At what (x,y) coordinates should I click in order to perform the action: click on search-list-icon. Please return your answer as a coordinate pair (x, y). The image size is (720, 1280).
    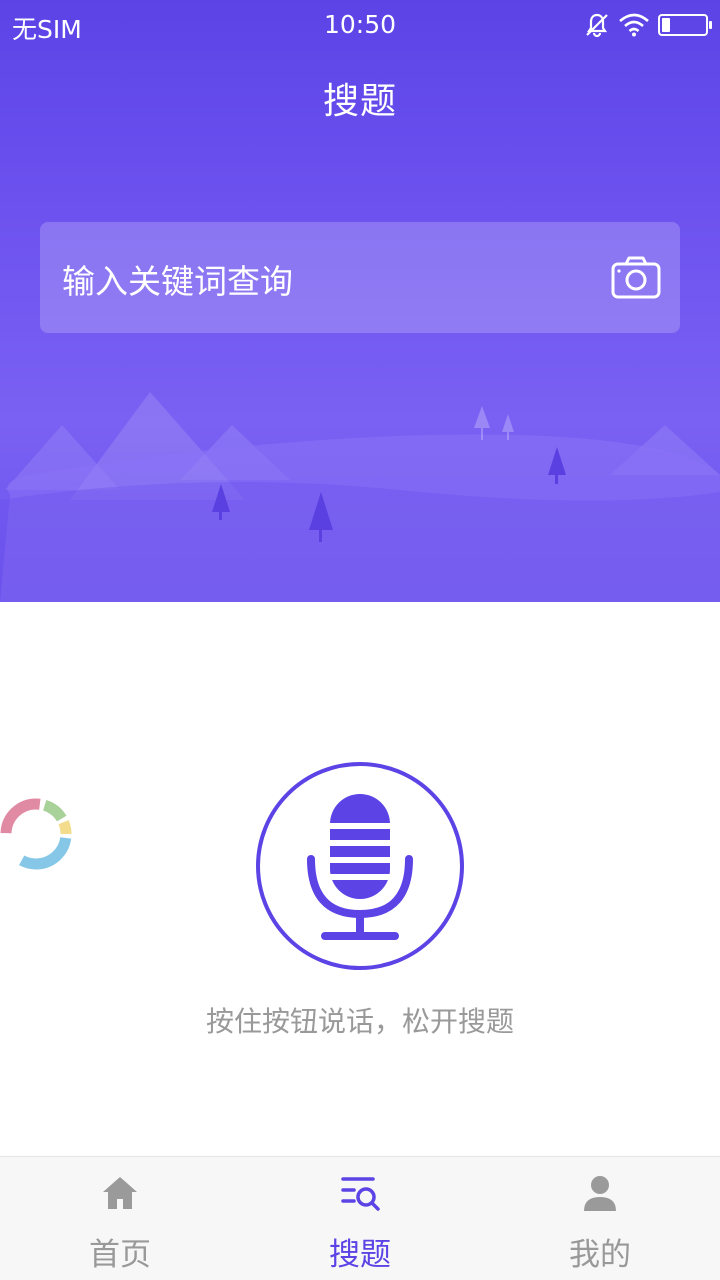
    Looking at the image, I should click on (360, 1194).